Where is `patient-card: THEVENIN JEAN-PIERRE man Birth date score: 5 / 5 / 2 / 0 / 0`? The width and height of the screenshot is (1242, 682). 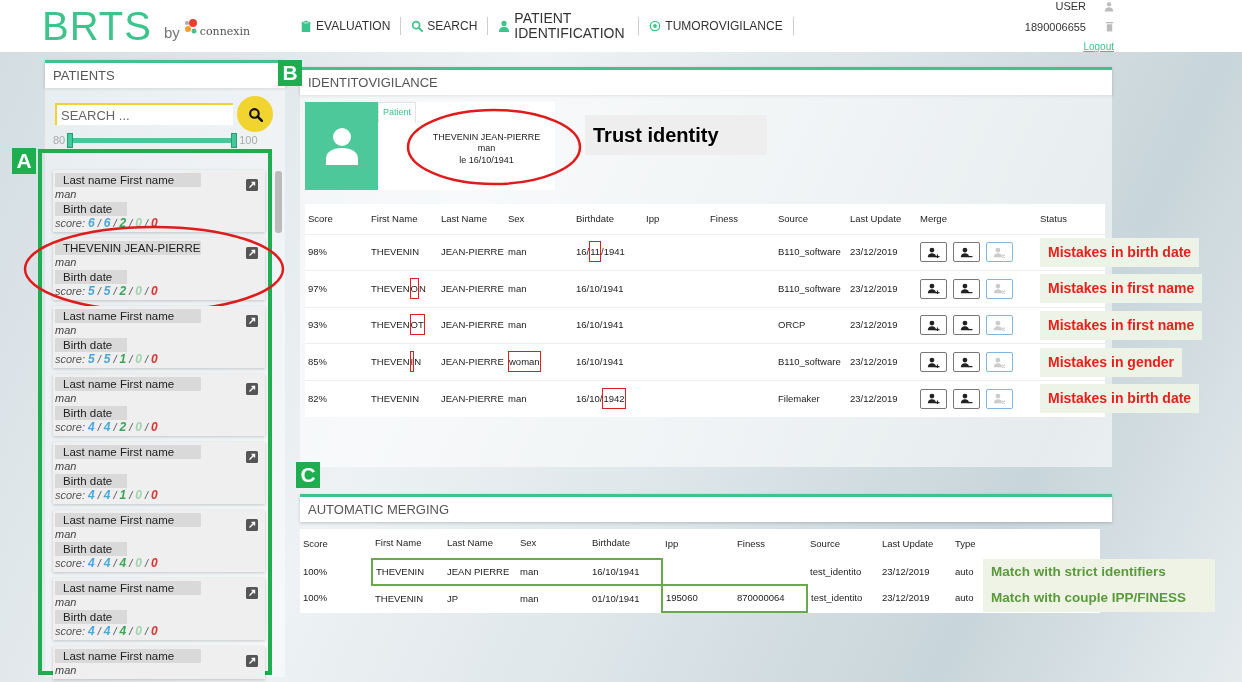
patient-card: THEVENIN JEAN-PIERRE man Birth date score: 5 / 5 / 2 / 0 / 0 is located at coordinates (159, 268).